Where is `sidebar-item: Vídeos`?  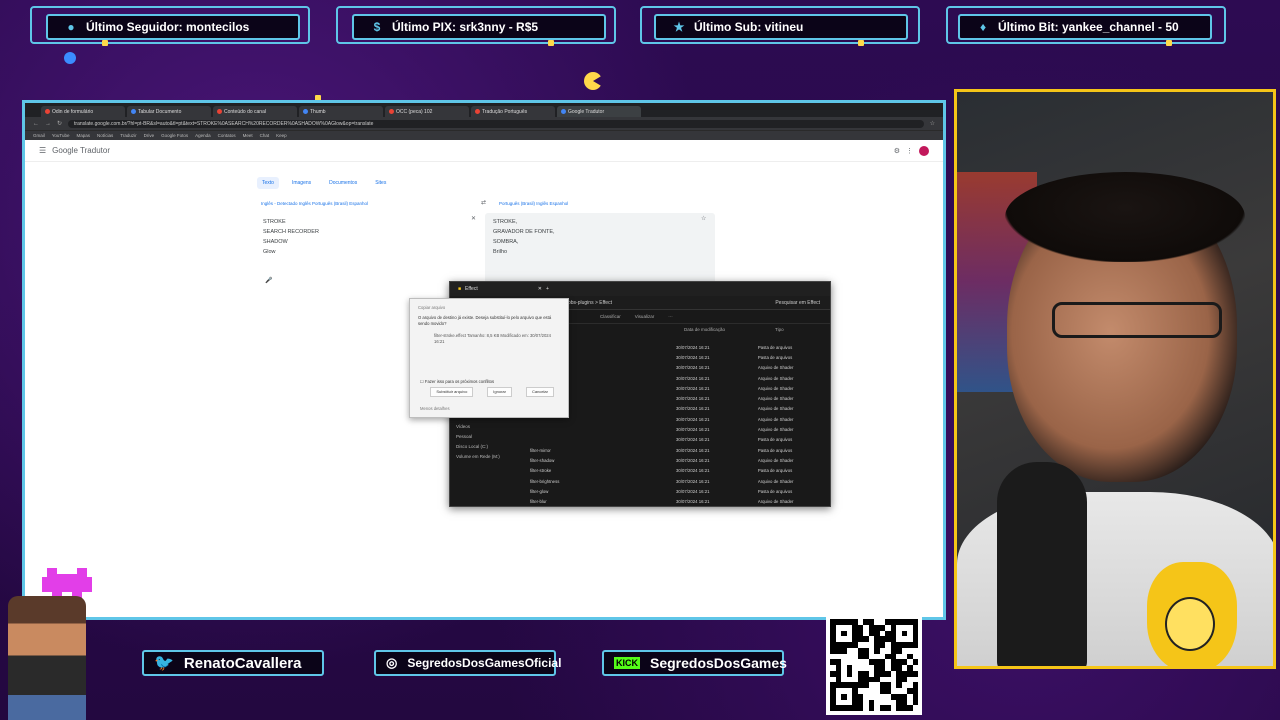 sidebar-item: Vídeos is located at coordinates (478, 427).